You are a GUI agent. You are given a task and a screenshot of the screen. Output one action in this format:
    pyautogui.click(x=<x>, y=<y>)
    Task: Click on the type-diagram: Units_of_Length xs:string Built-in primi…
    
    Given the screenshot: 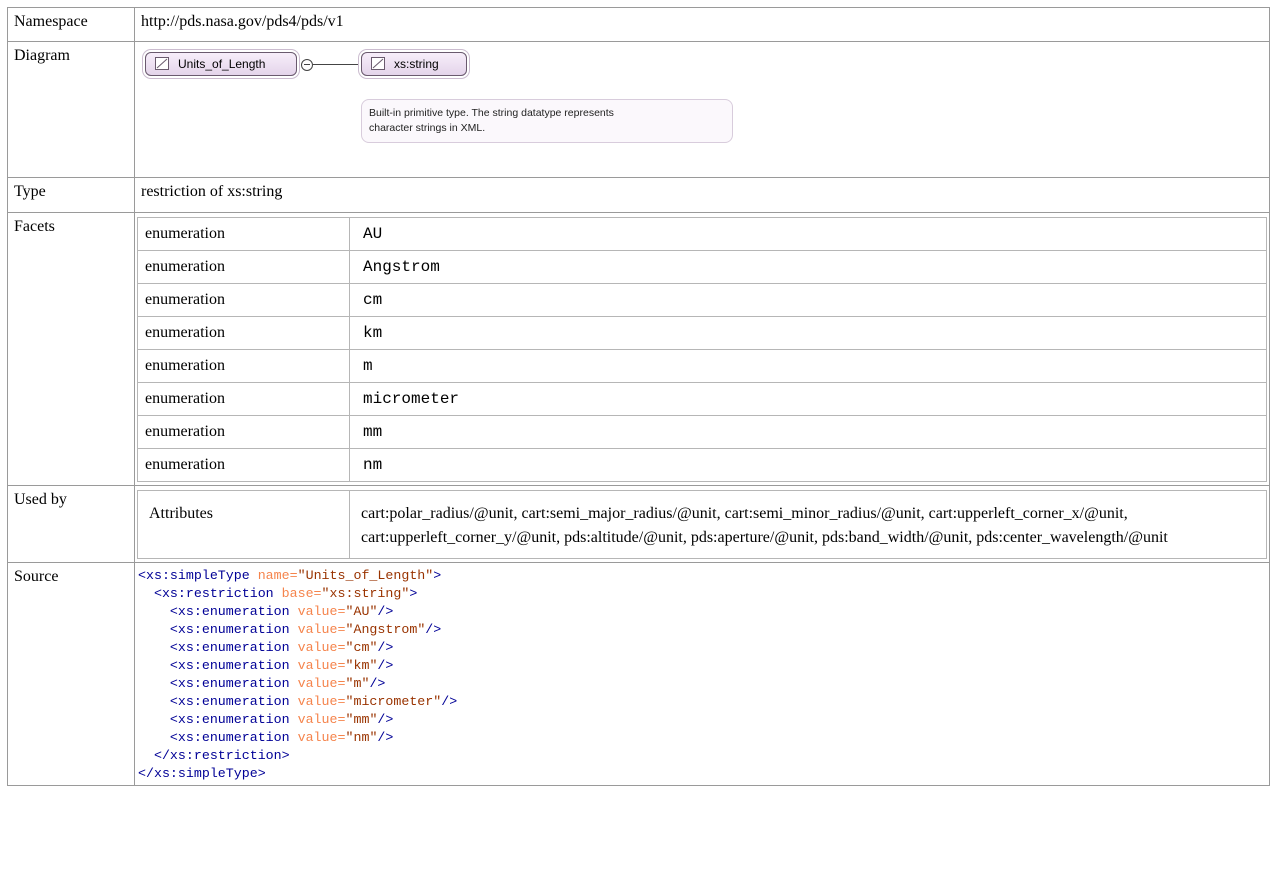 What is the action you would take?
    pyautogui.click(x=705, y=107)
    